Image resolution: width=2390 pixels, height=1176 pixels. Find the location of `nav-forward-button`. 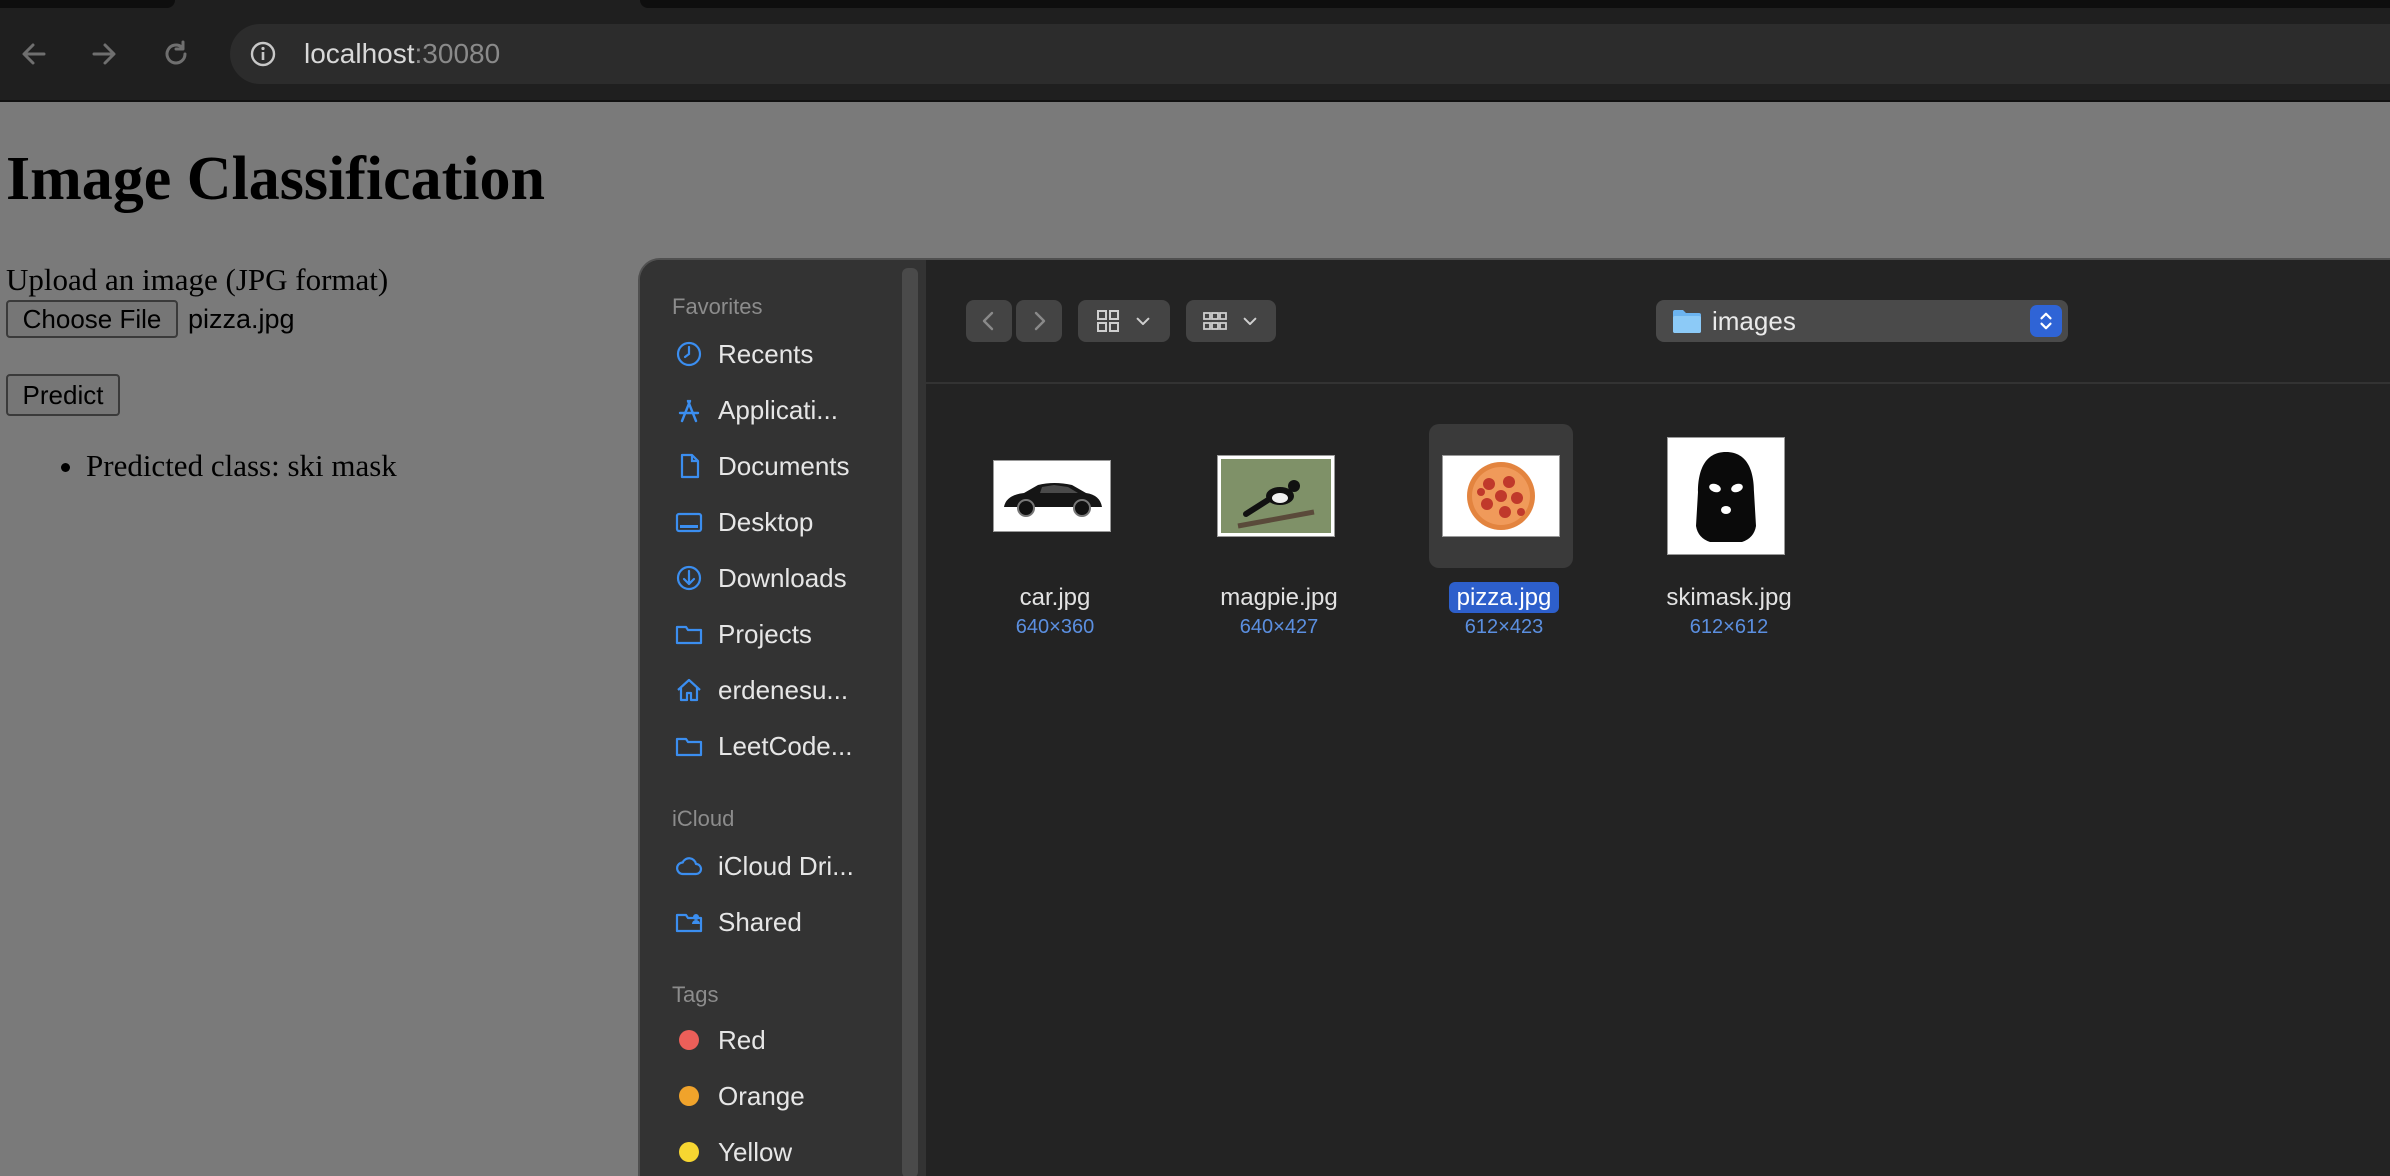

nav-forward-button is located at coordinates (1039, 321).